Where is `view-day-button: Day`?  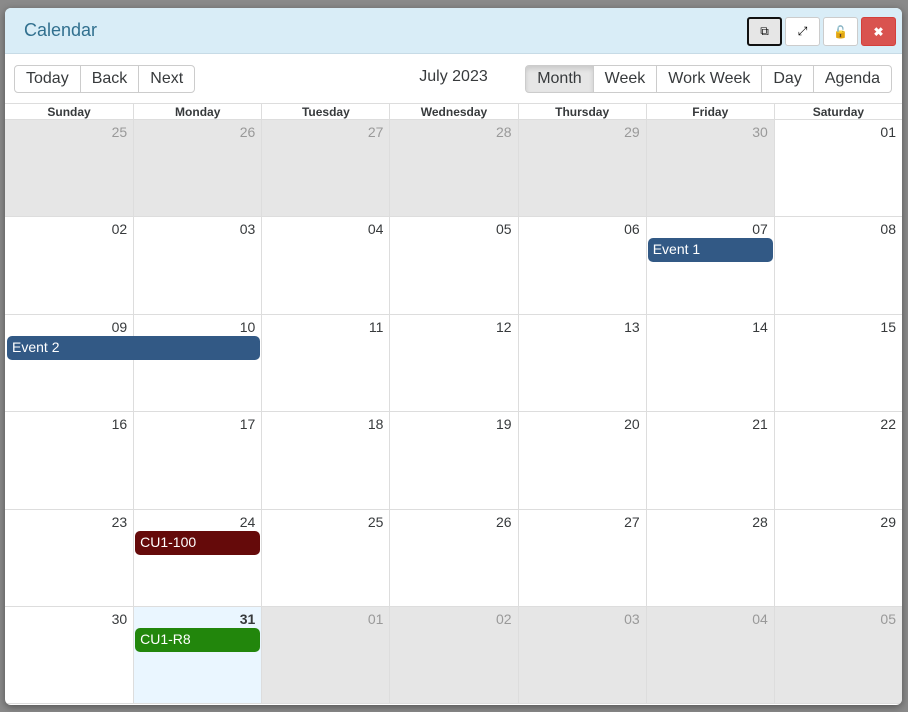 view-day-button: Day is located at coordinates (787, 79).